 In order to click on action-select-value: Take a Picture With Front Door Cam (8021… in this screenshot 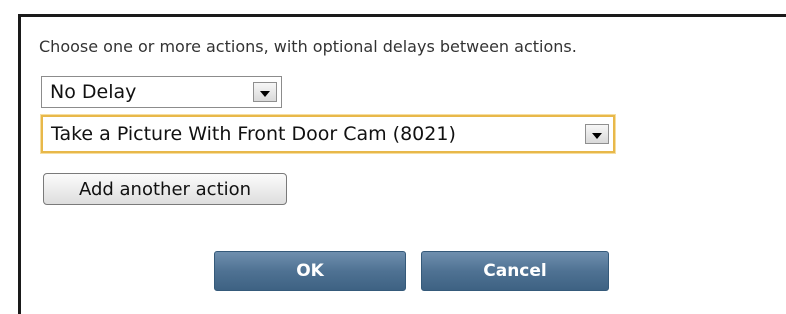, I will do `click(253, 134)`.